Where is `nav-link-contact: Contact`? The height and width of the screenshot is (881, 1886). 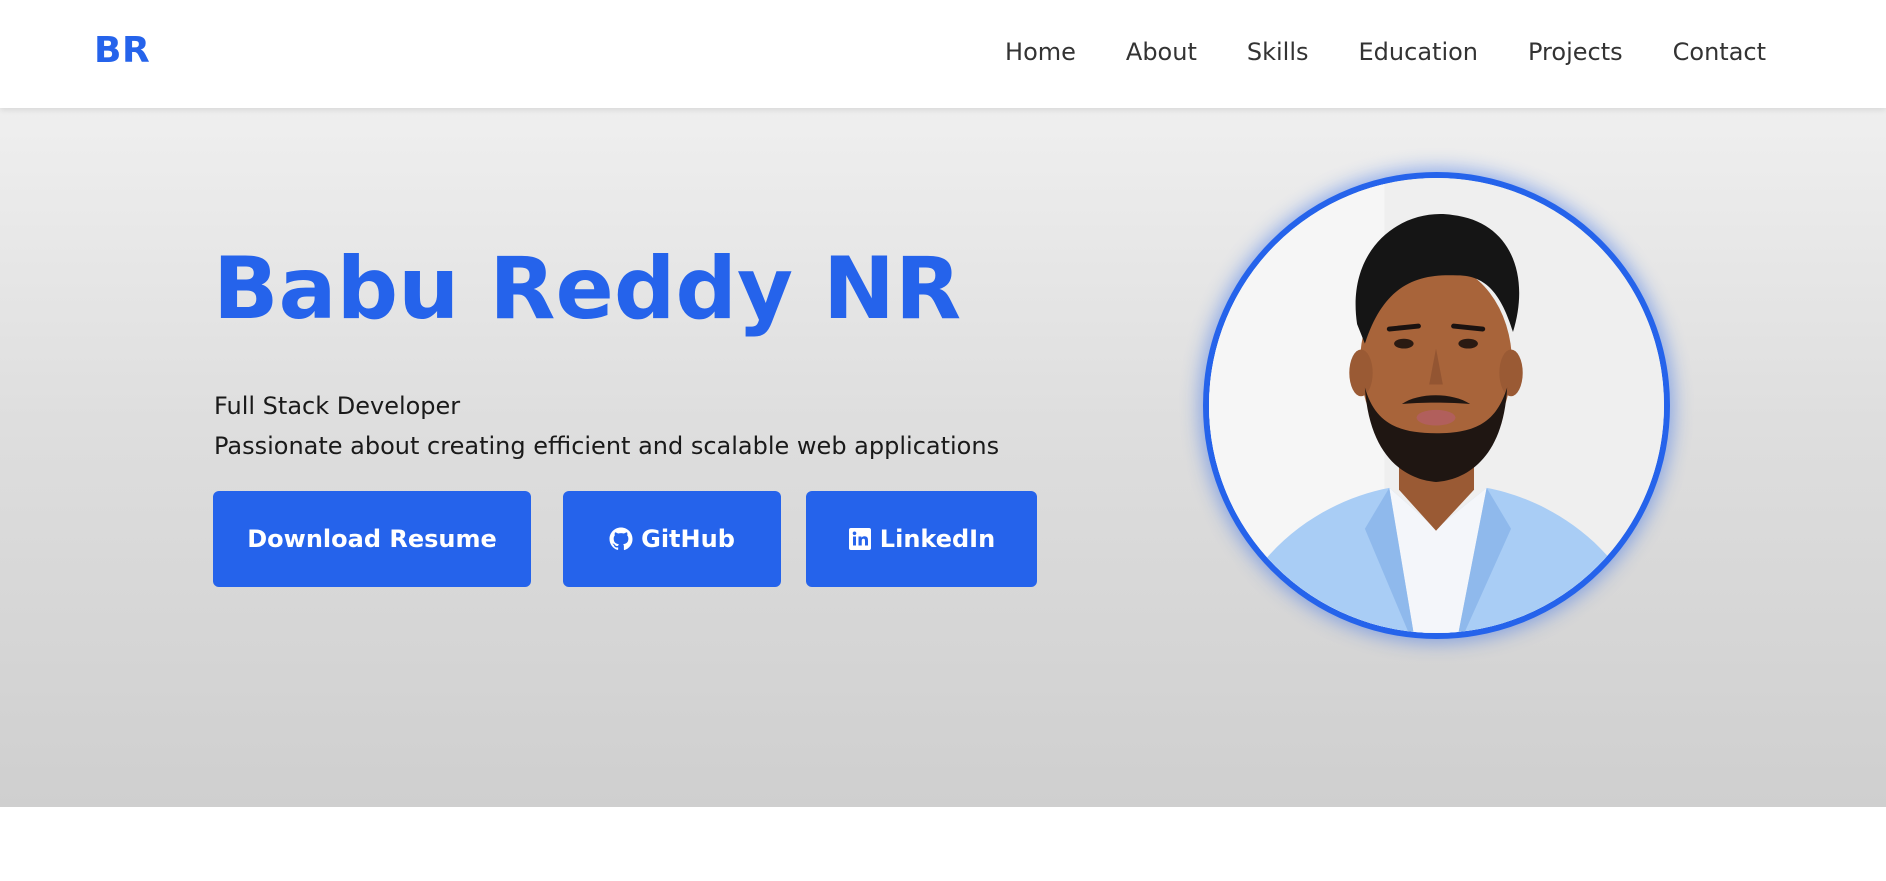
nav-link-contact: Contact is located at coordinates (1719, 52).